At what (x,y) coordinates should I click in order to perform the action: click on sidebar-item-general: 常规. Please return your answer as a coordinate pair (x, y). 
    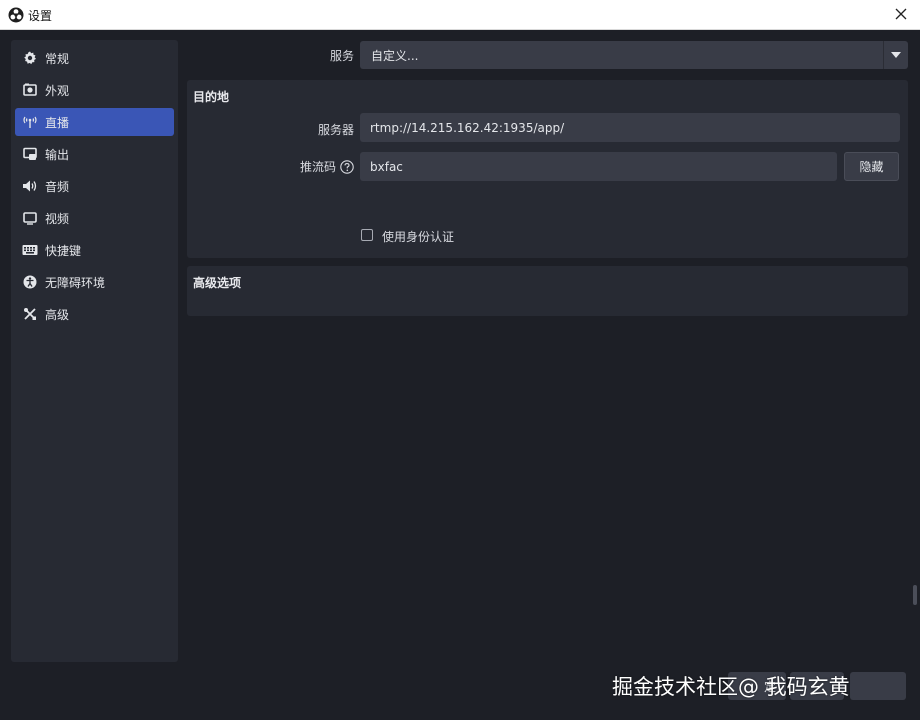
    Looking at the image, I should click on (94, 58).